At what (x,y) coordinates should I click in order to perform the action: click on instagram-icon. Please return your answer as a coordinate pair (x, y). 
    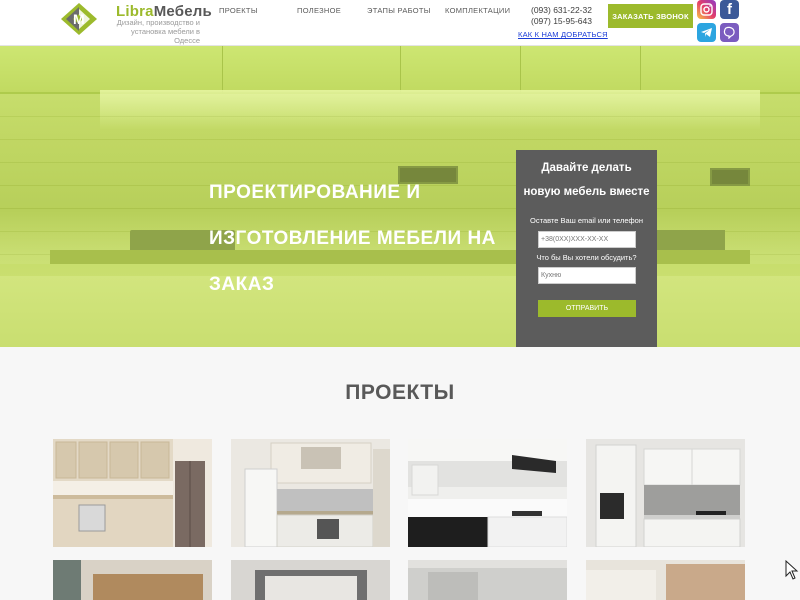
    Looking at the image, I should click on (706, 9).